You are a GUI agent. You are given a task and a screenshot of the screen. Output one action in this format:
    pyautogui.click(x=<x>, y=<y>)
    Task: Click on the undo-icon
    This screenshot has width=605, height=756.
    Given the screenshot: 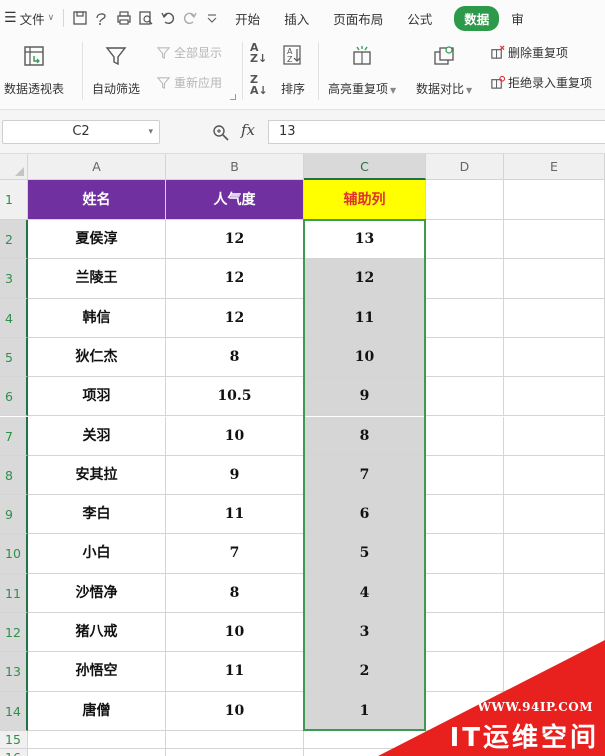 What is the action you would take?
    pyautogui.click(x=168, y=18)
    